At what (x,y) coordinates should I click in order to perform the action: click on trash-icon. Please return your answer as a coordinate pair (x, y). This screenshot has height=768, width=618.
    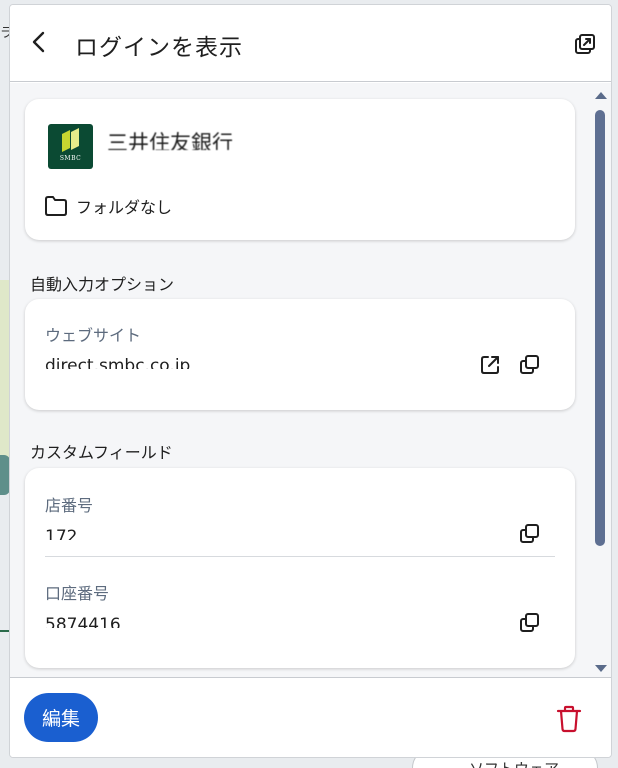
    Looking at the image, I should click on (569, 719).